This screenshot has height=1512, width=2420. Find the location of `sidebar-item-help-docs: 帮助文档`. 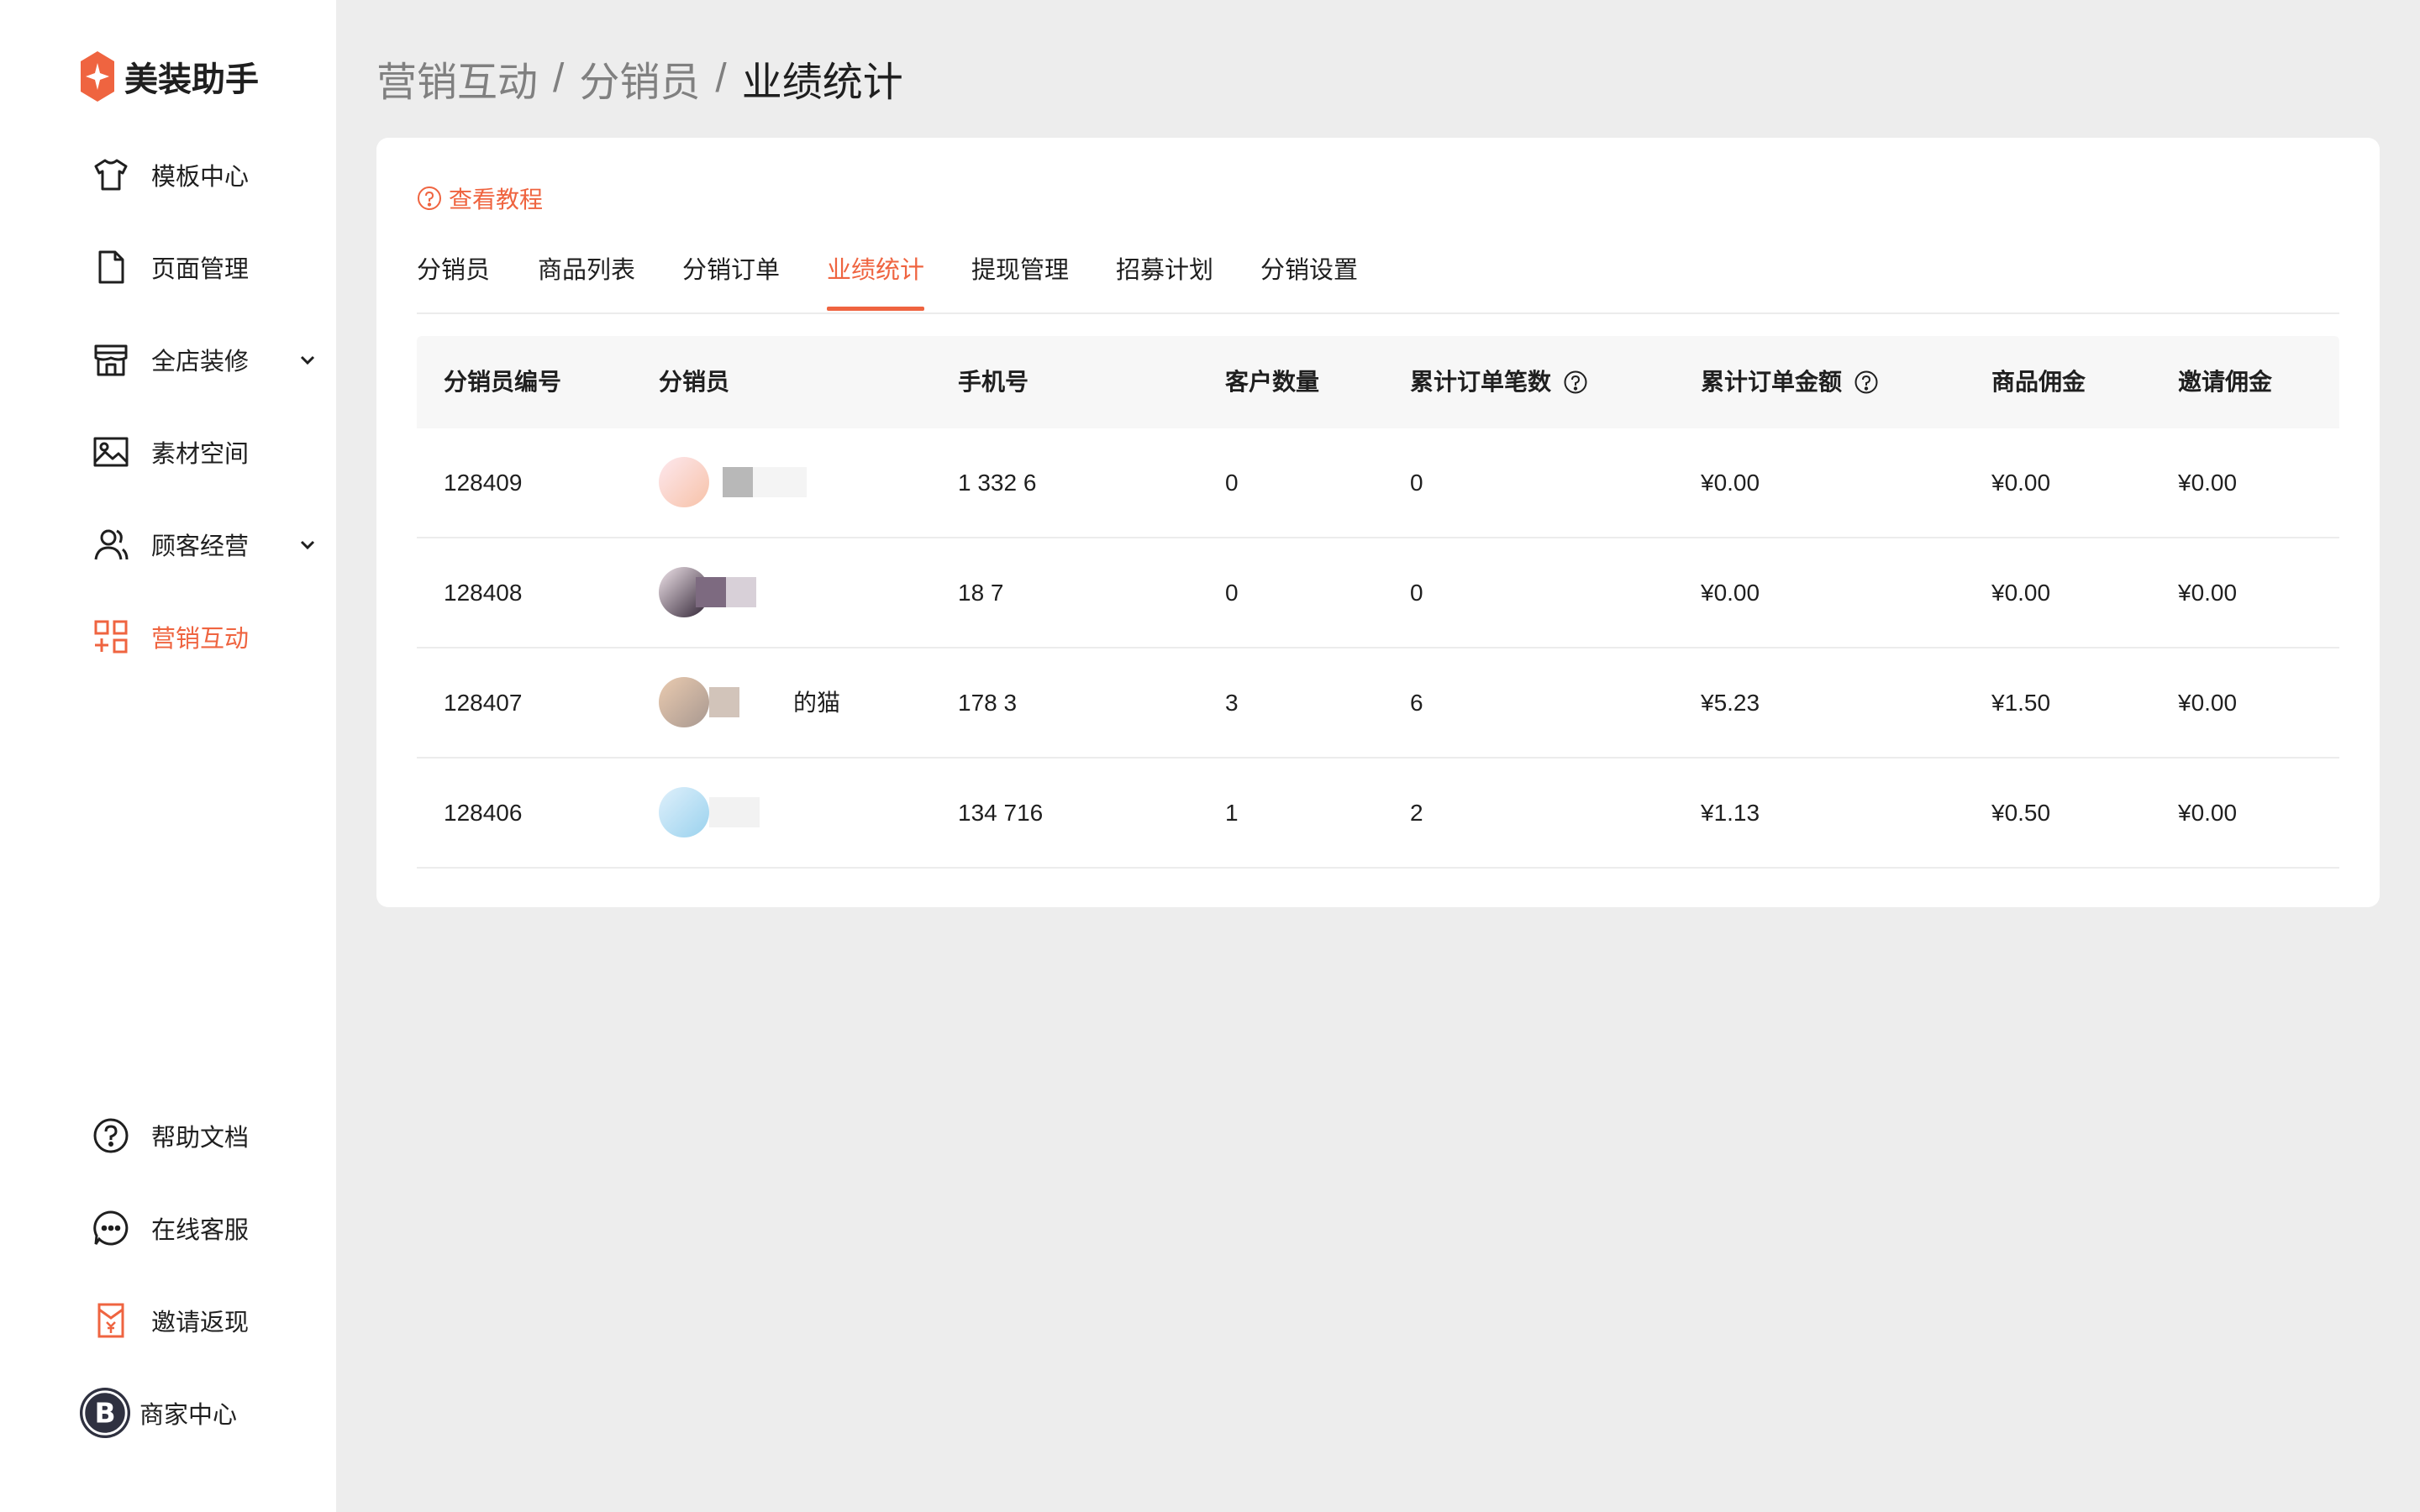

sidebar-item-help-docs: 帮助文档 is located at coordinates (204, 1135).